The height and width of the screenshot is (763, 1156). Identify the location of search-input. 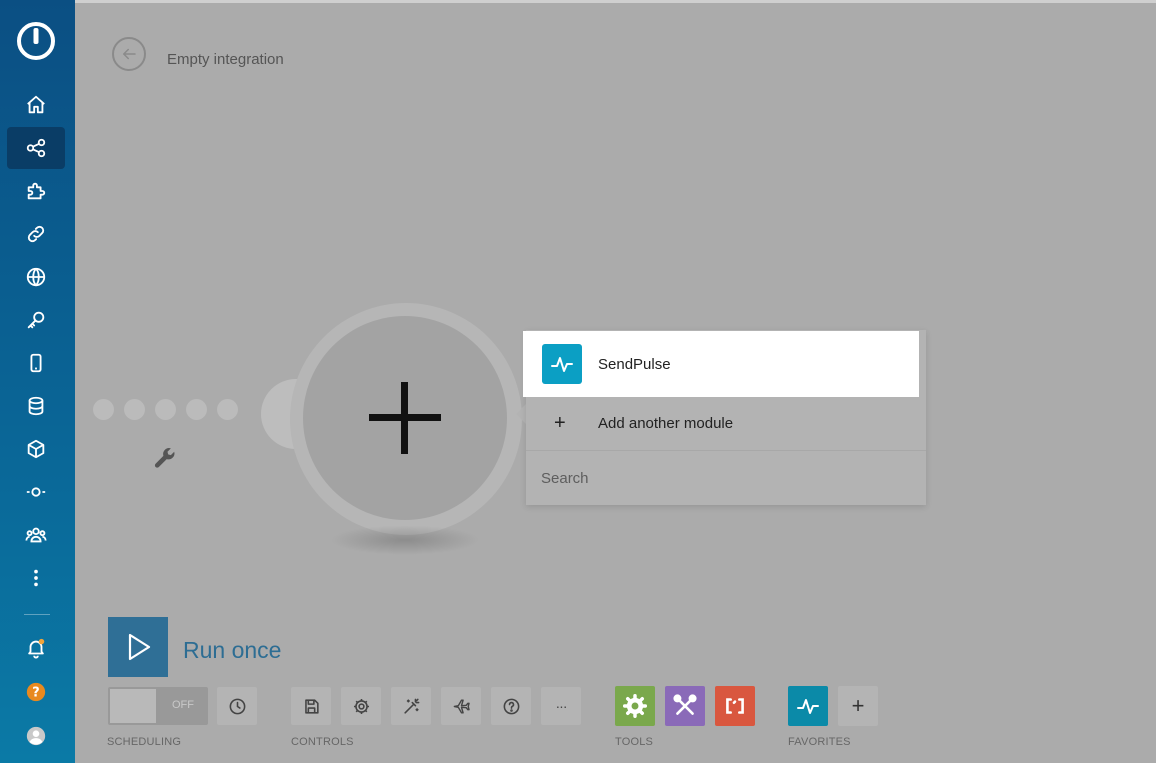
(726, 478).